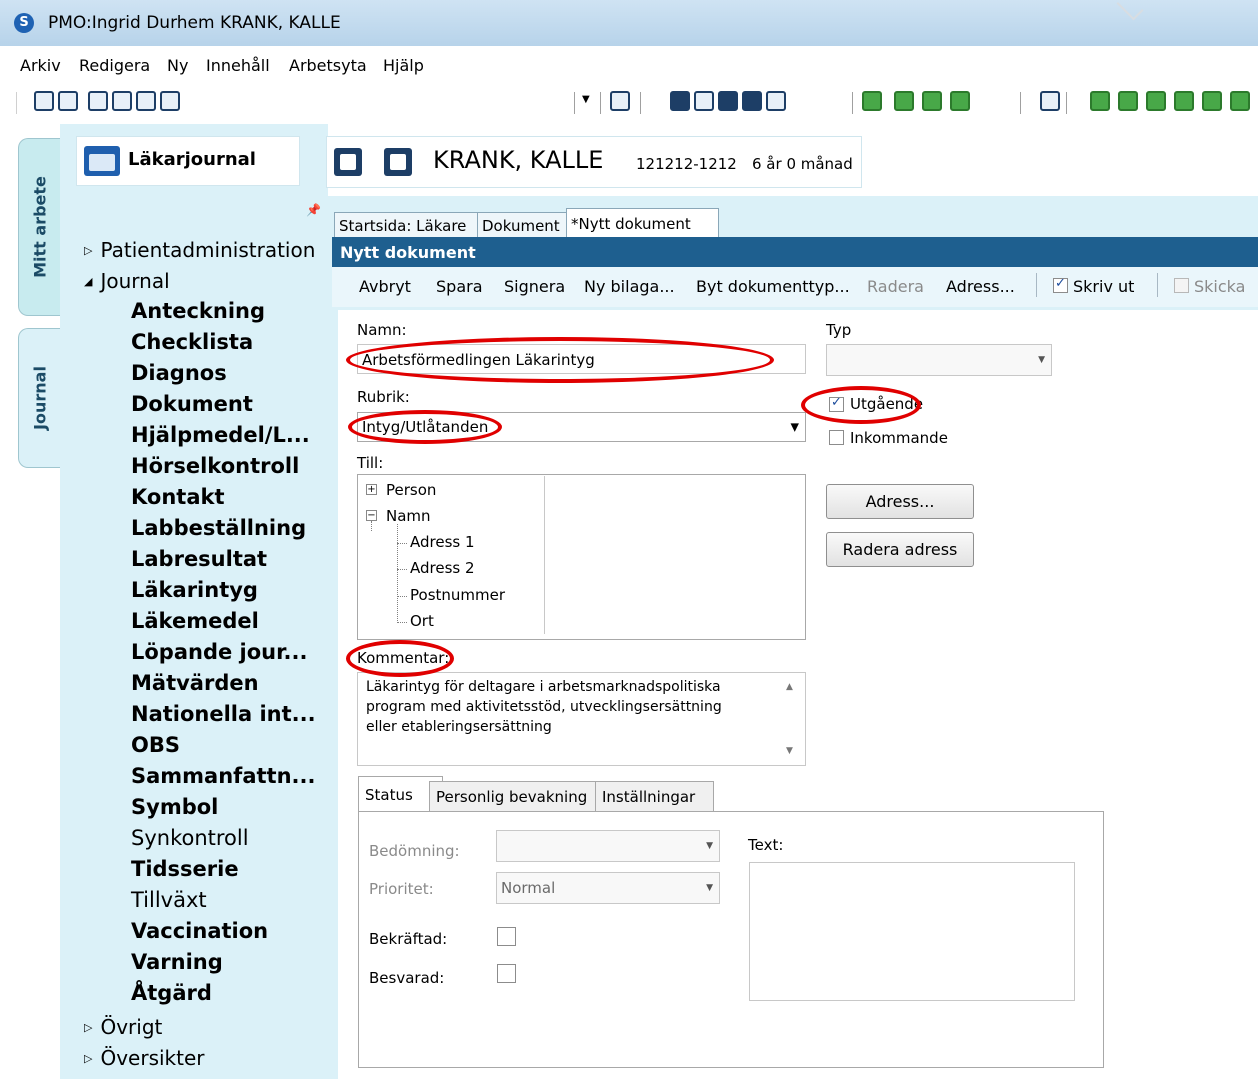 This screenshot has height=1079, width=1258. What do you see at coordinates (728, 101) in the screenshot?
I see `layout-columns-icon` at bounding box center [728, 101].